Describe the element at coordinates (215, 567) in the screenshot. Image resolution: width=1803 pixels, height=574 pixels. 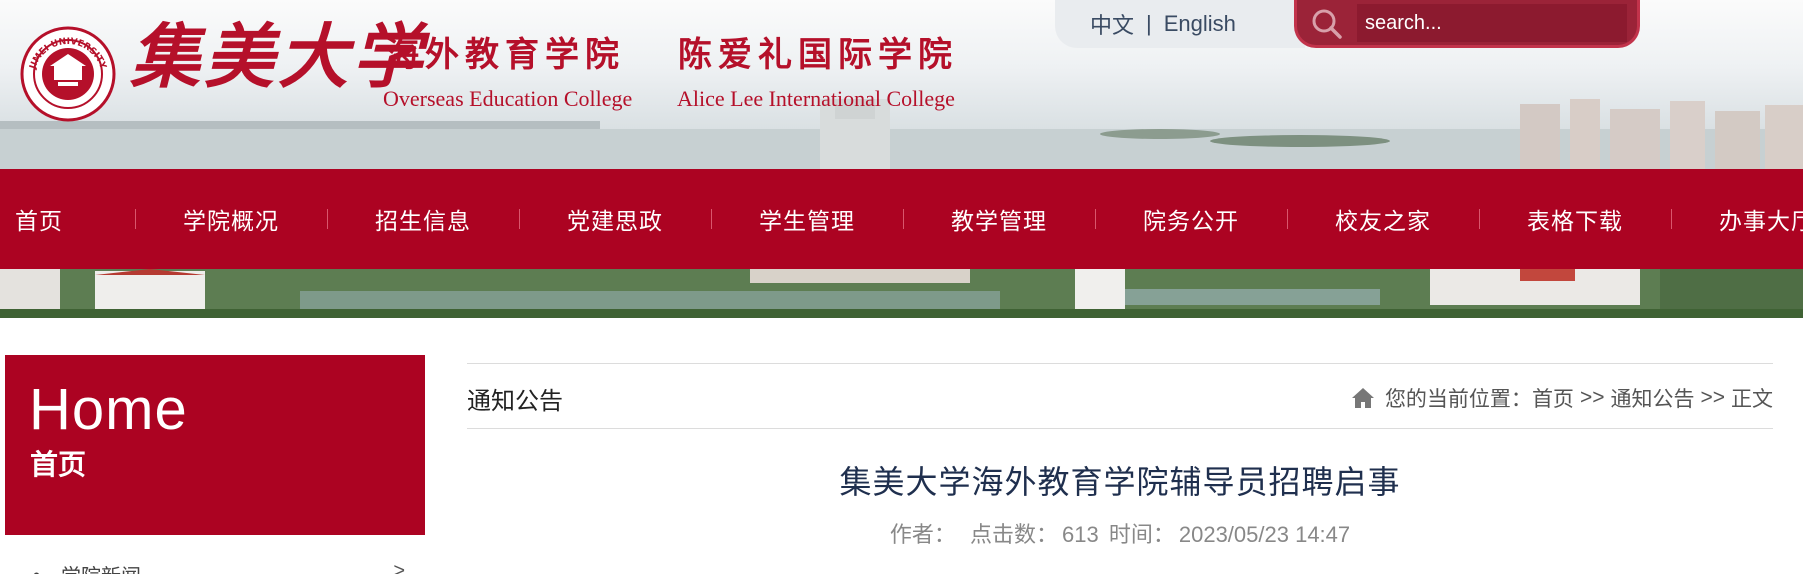
I see `sidebar-item-college-news: • 学院新闻 >` at that location.